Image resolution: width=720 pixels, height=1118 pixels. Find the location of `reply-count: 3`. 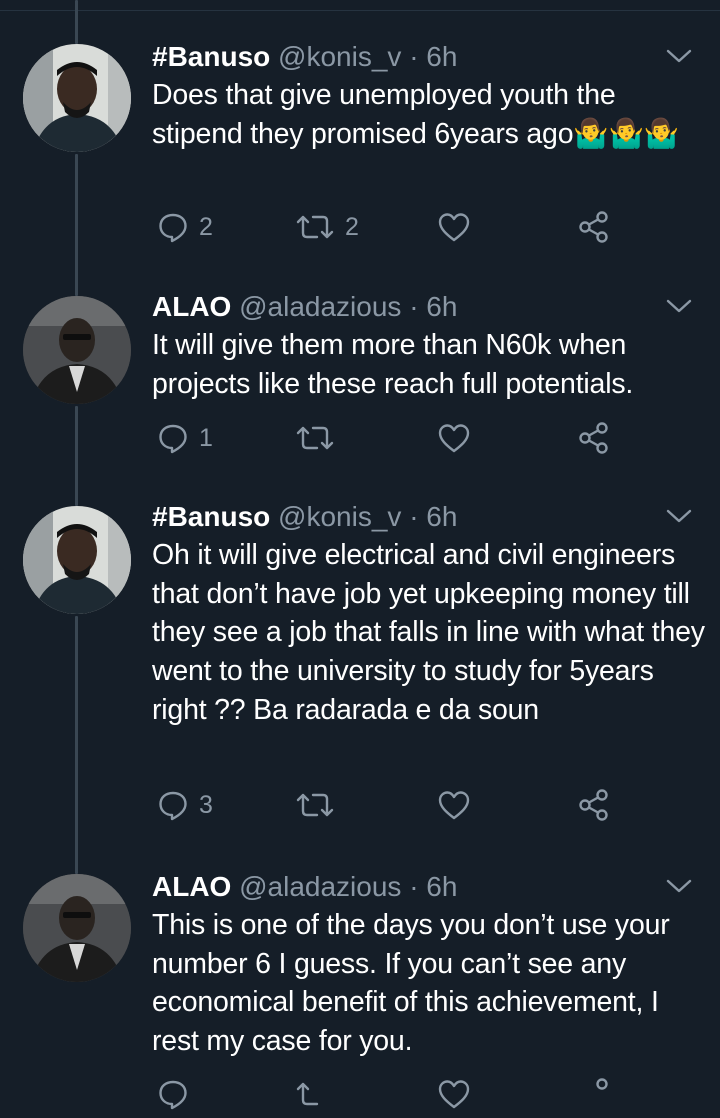

reply-count: 3 is located at coordinates (206, 804).